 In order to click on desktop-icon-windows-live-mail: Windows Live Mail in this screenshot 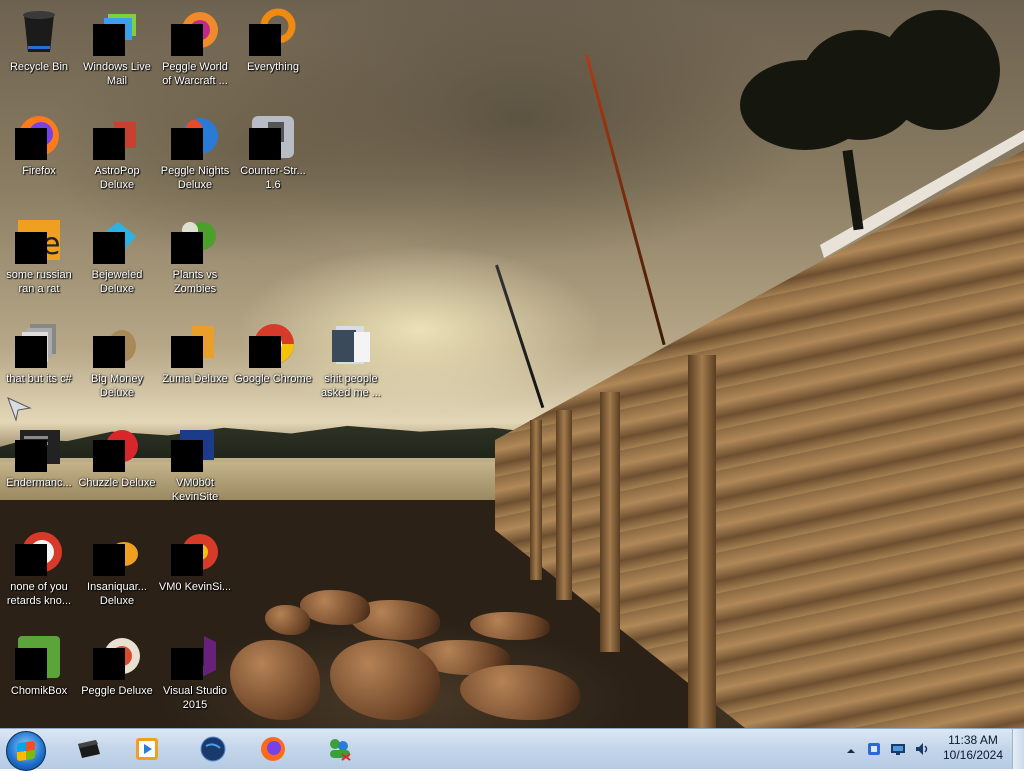, I will do `click(117, 46)`.